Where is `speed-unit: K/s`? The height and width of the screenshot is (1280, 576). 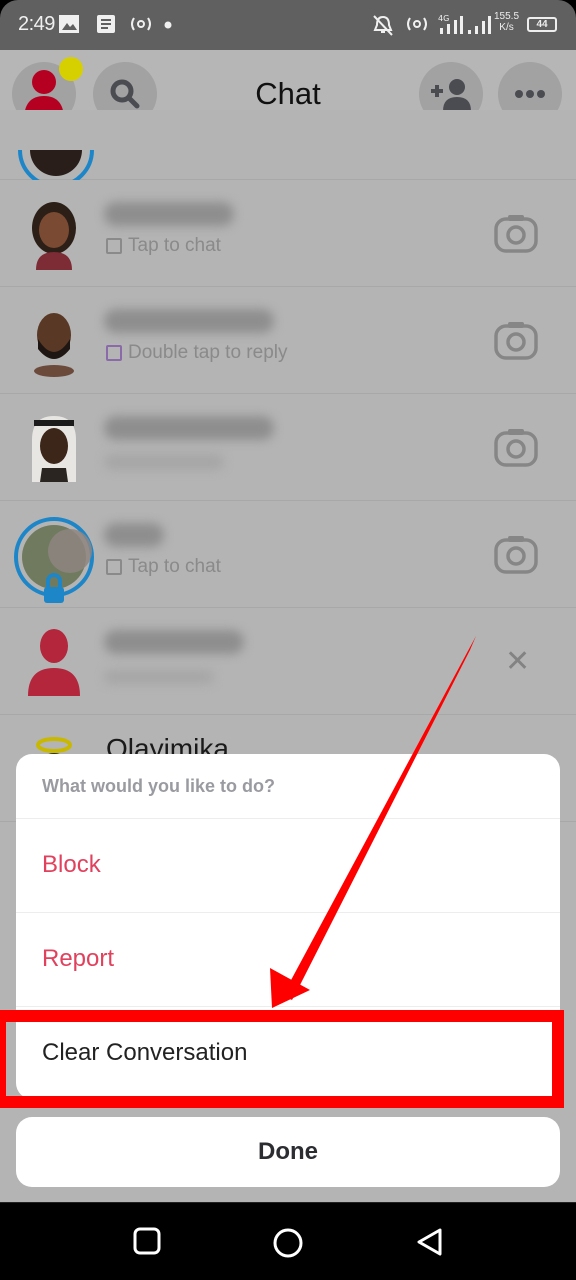 speed-unit: K/s is located at coordinates (506, 27).